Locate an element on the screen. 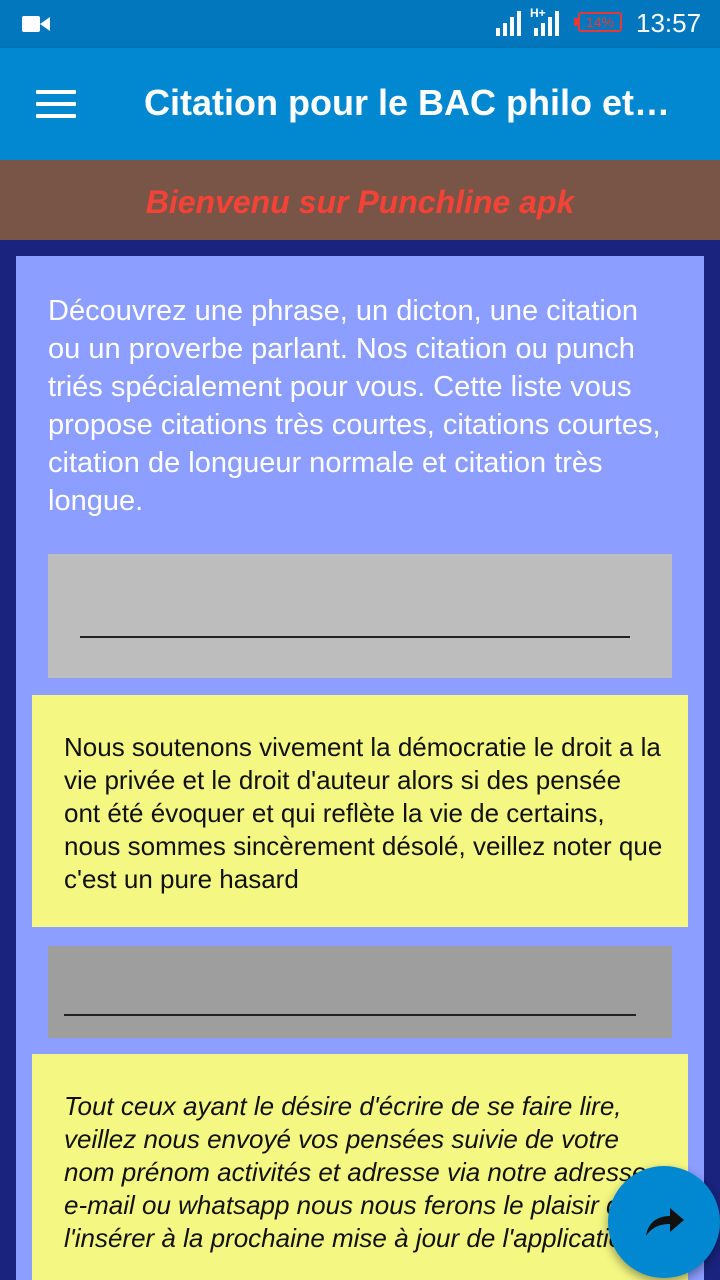 This screenshot has height=1280, width=720. status-time: 13:57 is located at coordinates (669, 23).